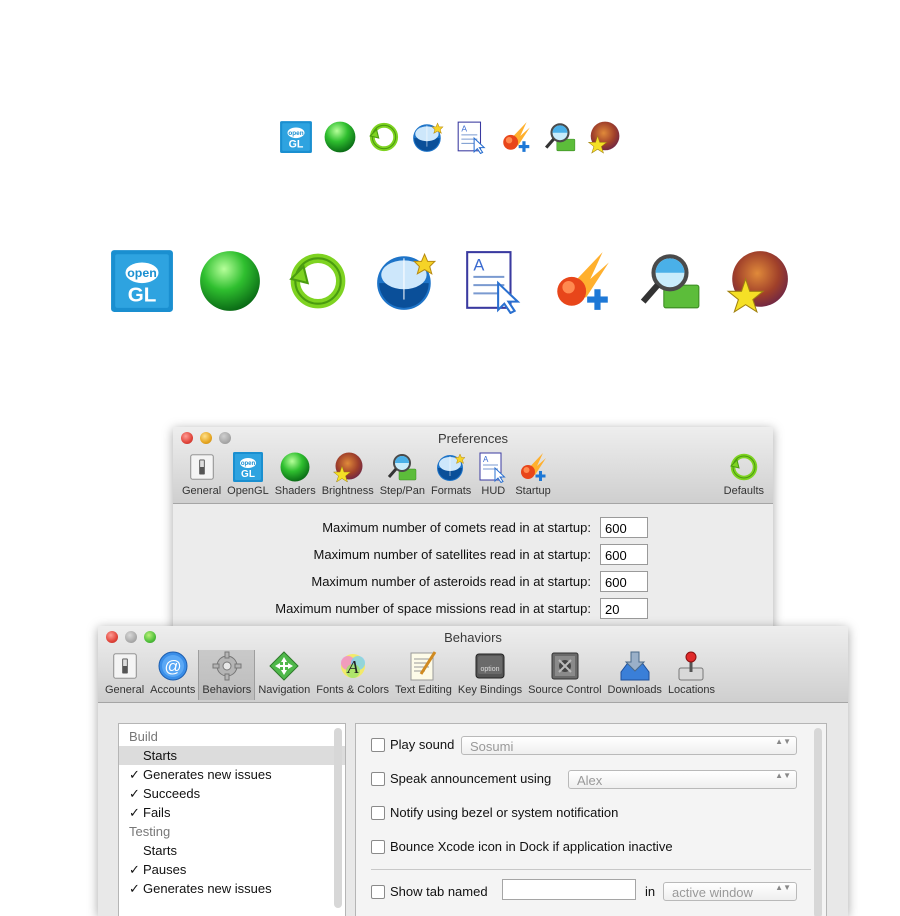 Image resolution: width=900 pixels, height=916 pixels. I want to click on tab-label: Brightness, so click(347, 491).